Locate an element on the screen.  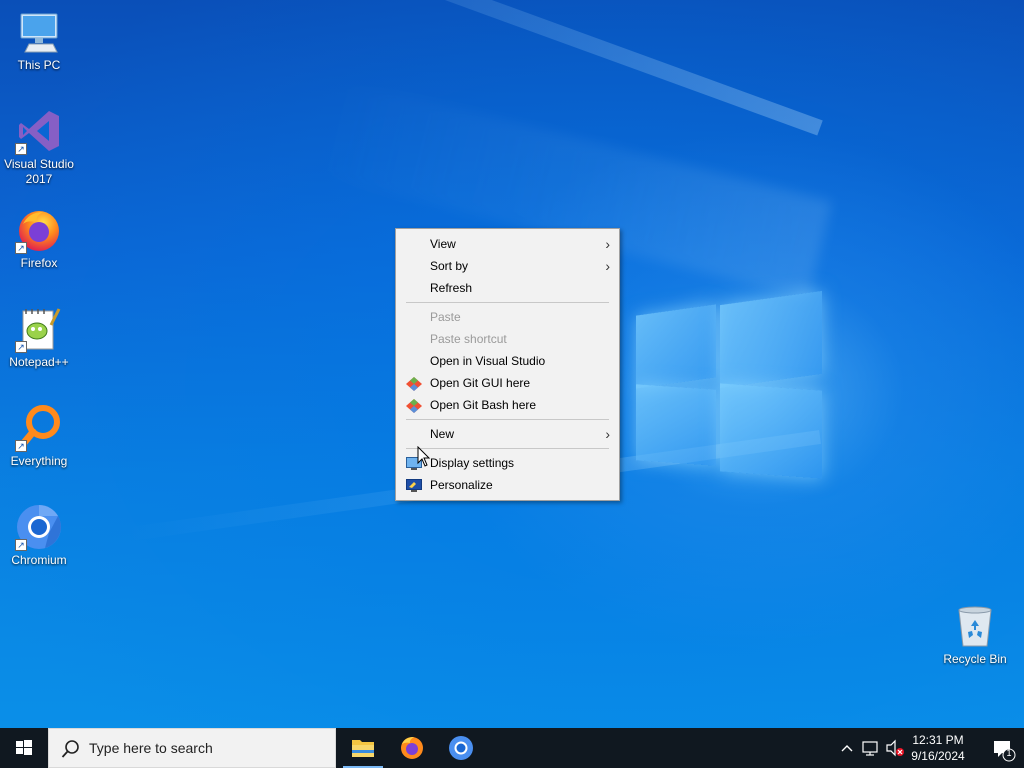
desktop-icon-firefox: ↗ Firefox is located at coordinates (39, 238).